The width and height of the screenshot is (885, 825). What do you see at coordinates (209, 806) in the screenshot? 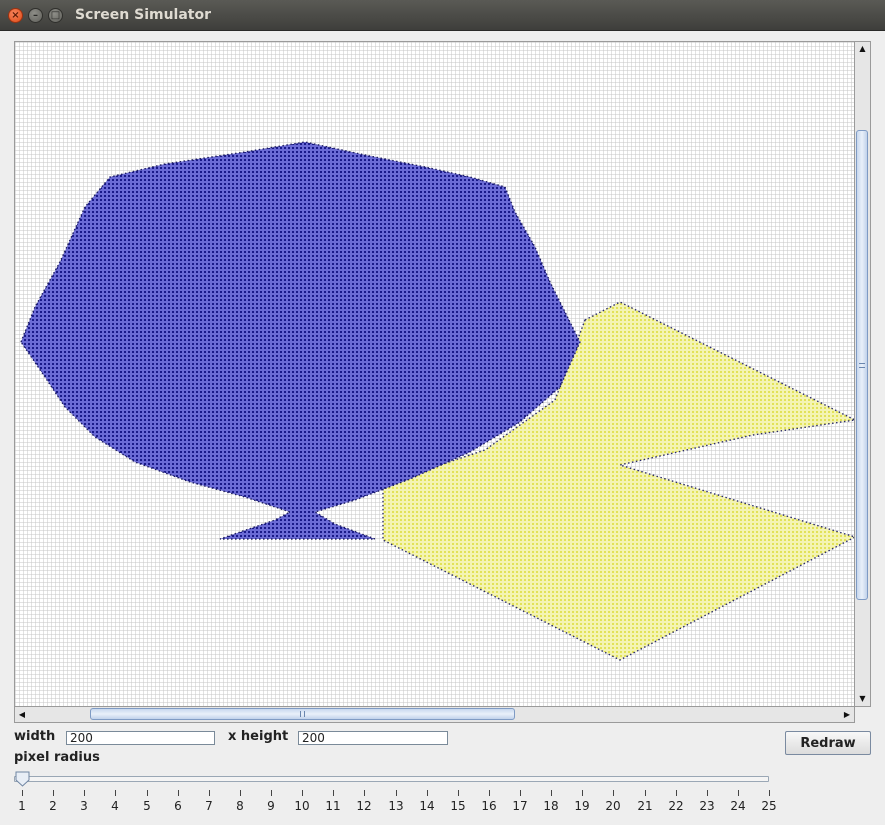
I see `slider-tick-label: 7` at bounding box center [209, 806].